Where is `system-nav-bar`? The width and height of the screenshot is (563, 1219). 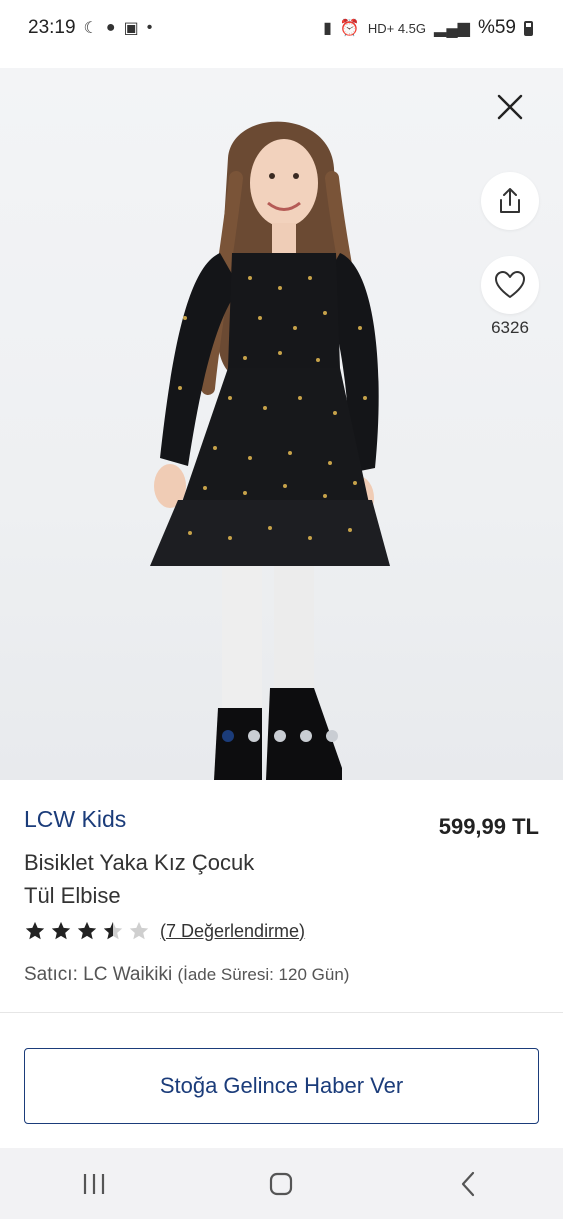
system-nav-bar is located at coordinates (281, 1183).